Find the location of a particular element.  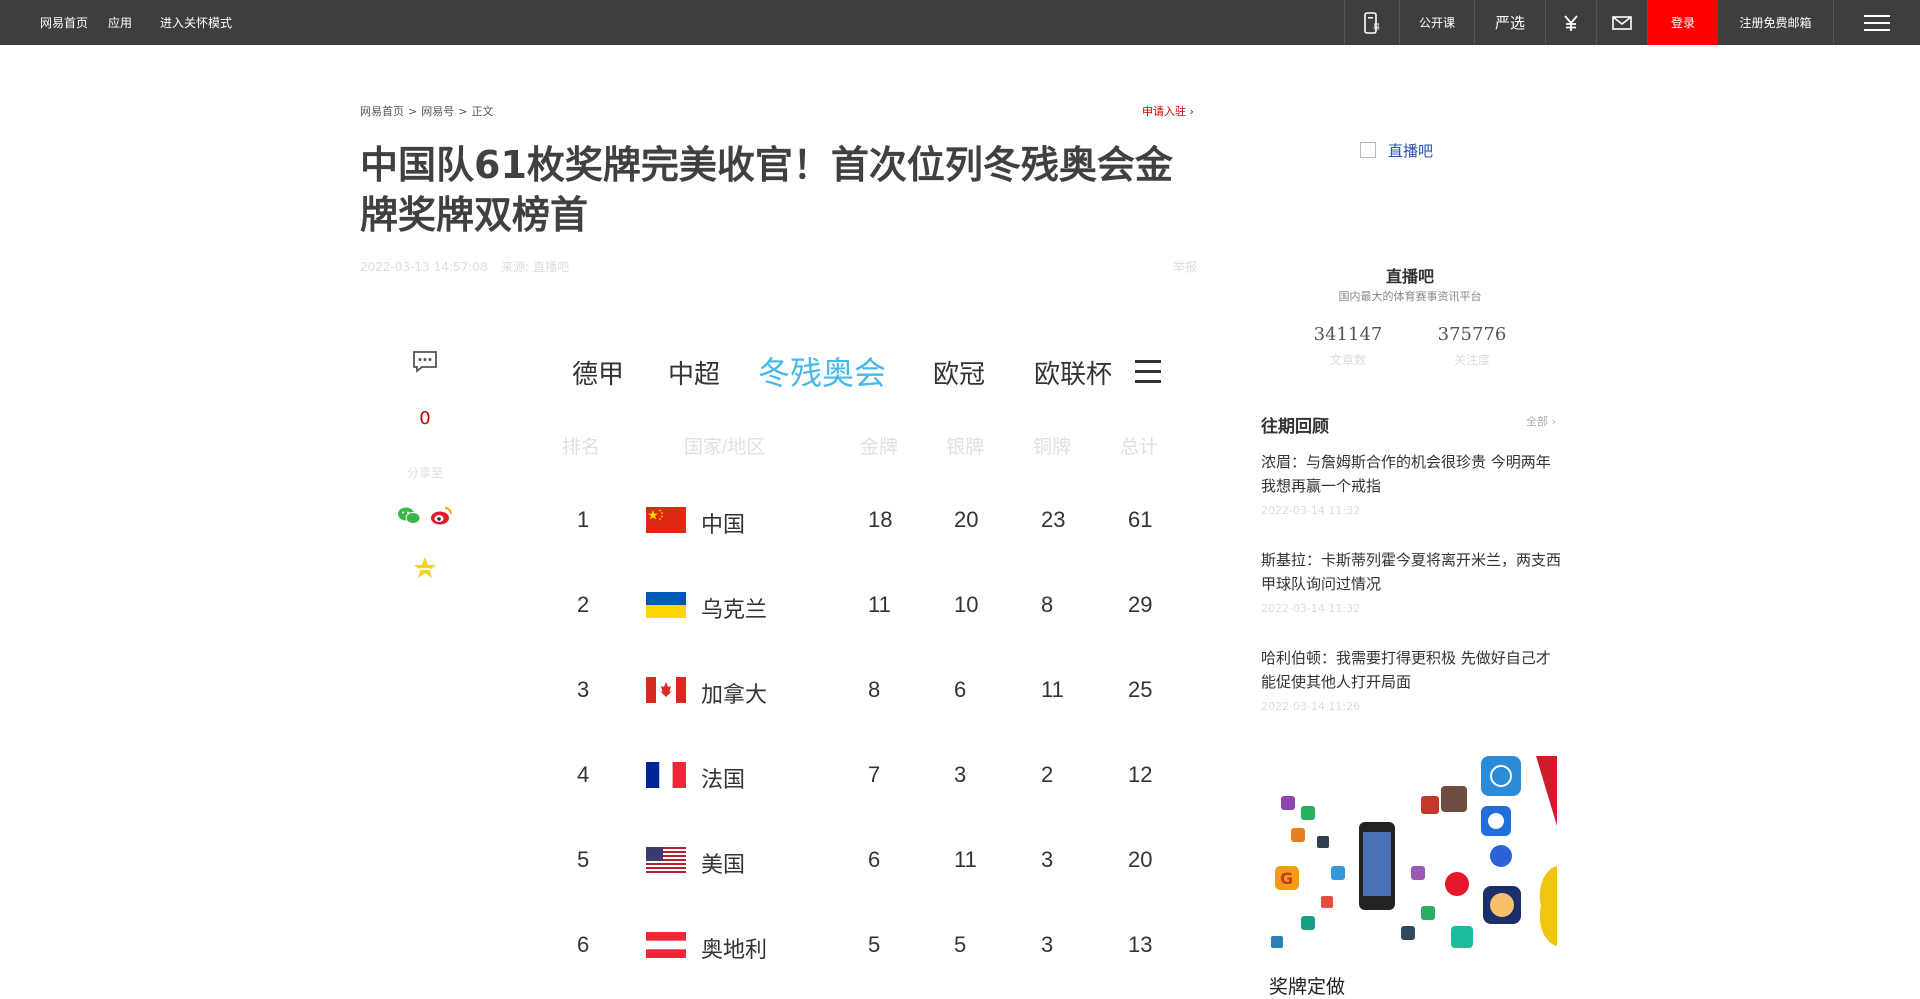

news-title: 斯基拉：卡斯蒂列霍今夏将离开米兰，两支西甲球队询问过情况 is located at coordinates (1411, 572).